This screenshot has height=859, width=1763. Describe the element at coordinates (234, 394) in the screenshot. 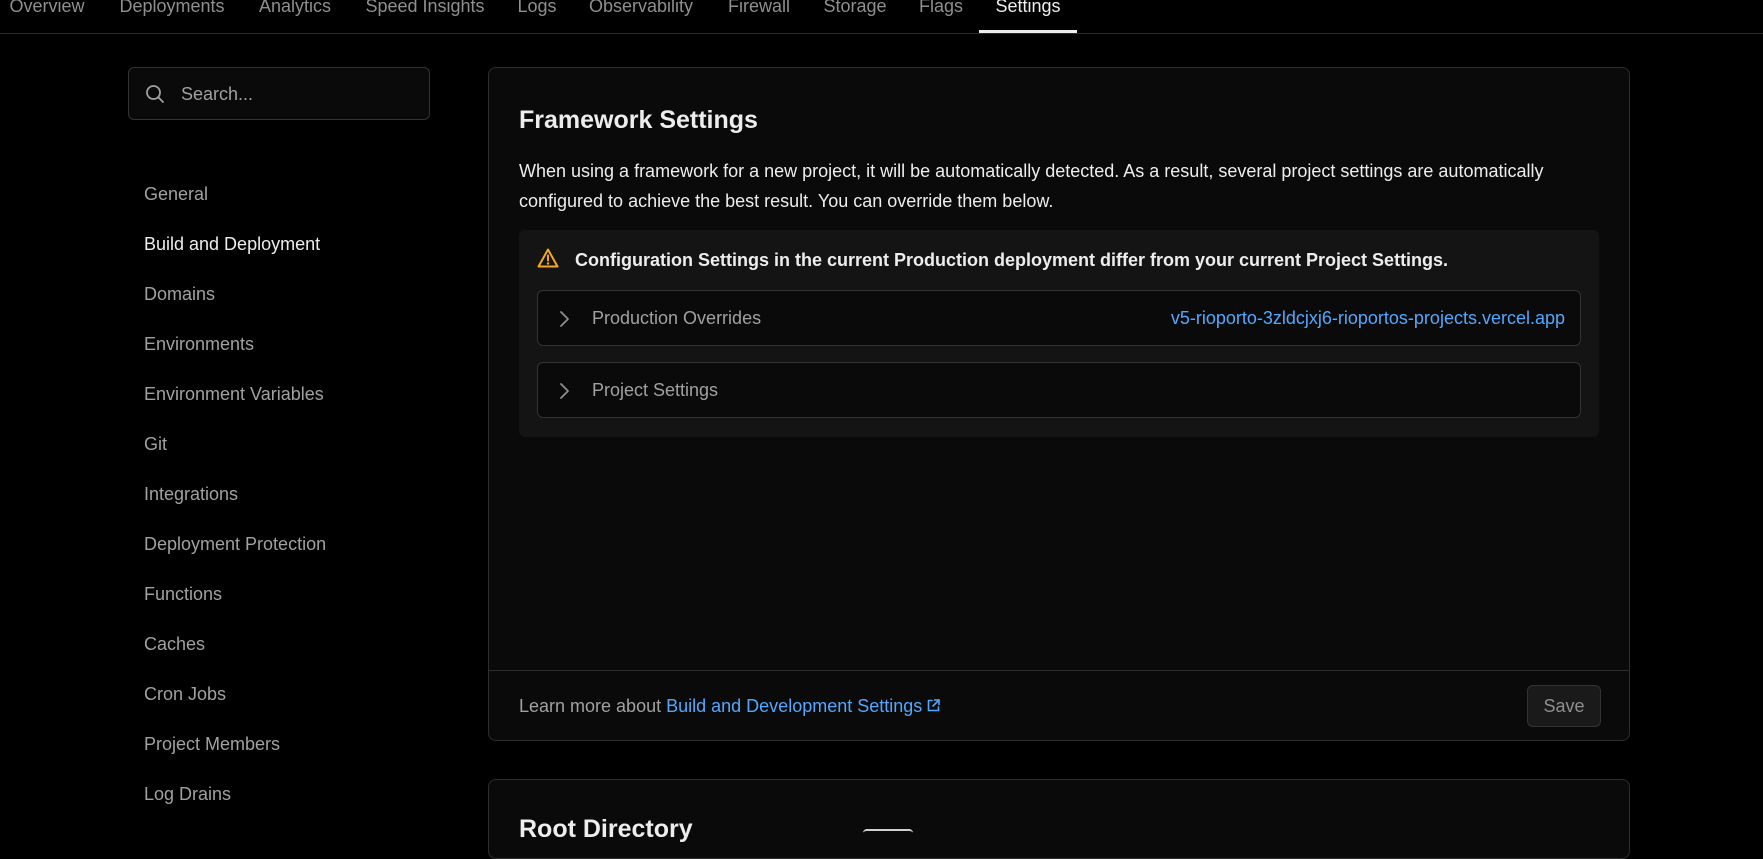

I see `sidebar-item-environment-variables: Environment Variables` at that location.